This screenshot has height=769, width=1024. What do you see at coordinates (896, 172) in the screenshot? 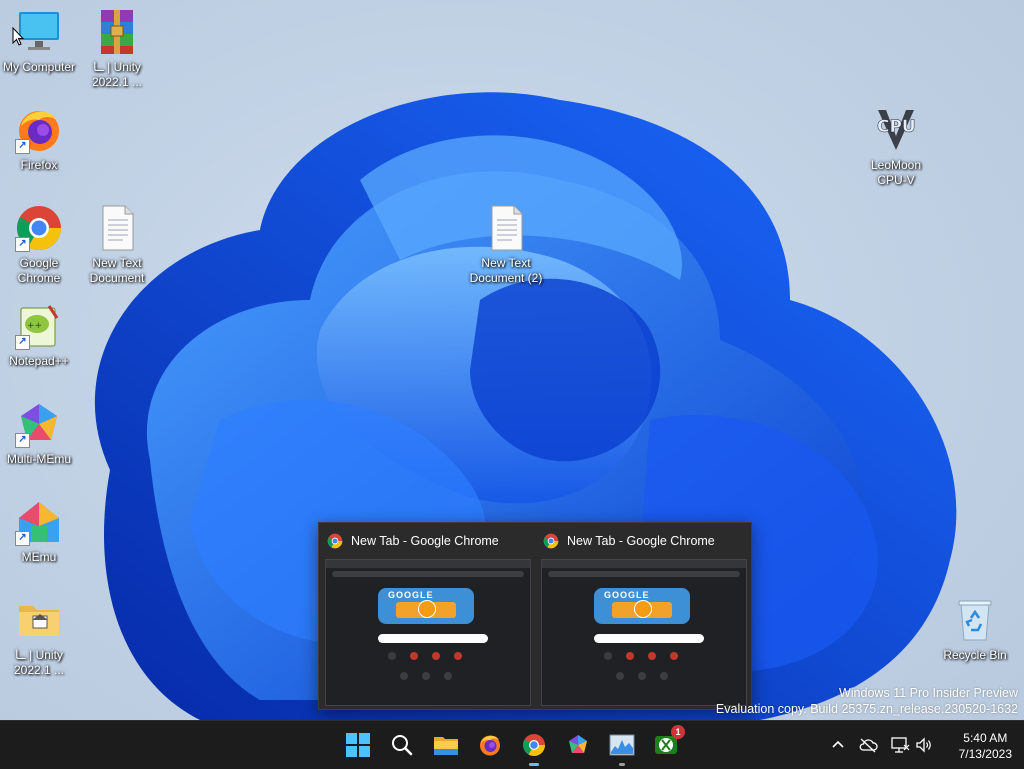
I see `desktop-icon-label: LeoMoon CPU-V` at bounding box center [896, 172].